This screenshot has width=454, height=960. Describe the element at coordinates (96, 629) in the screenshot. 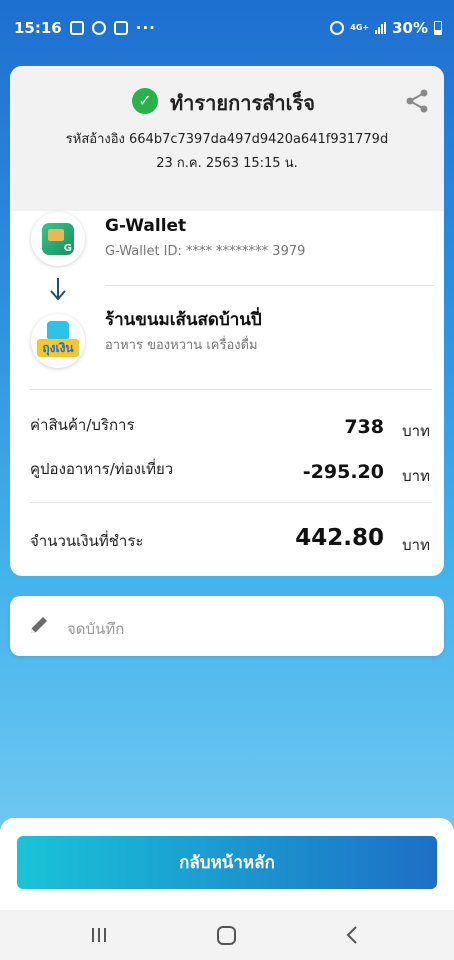

I see `note-placeholder: จดบันทึก` at that location.